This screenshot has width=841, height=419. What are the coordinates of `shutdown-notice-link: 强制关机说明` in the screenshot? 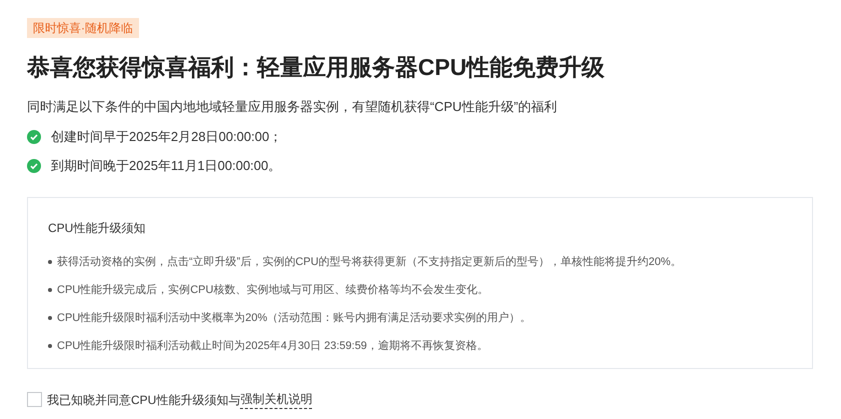 It's located at (276, 399).